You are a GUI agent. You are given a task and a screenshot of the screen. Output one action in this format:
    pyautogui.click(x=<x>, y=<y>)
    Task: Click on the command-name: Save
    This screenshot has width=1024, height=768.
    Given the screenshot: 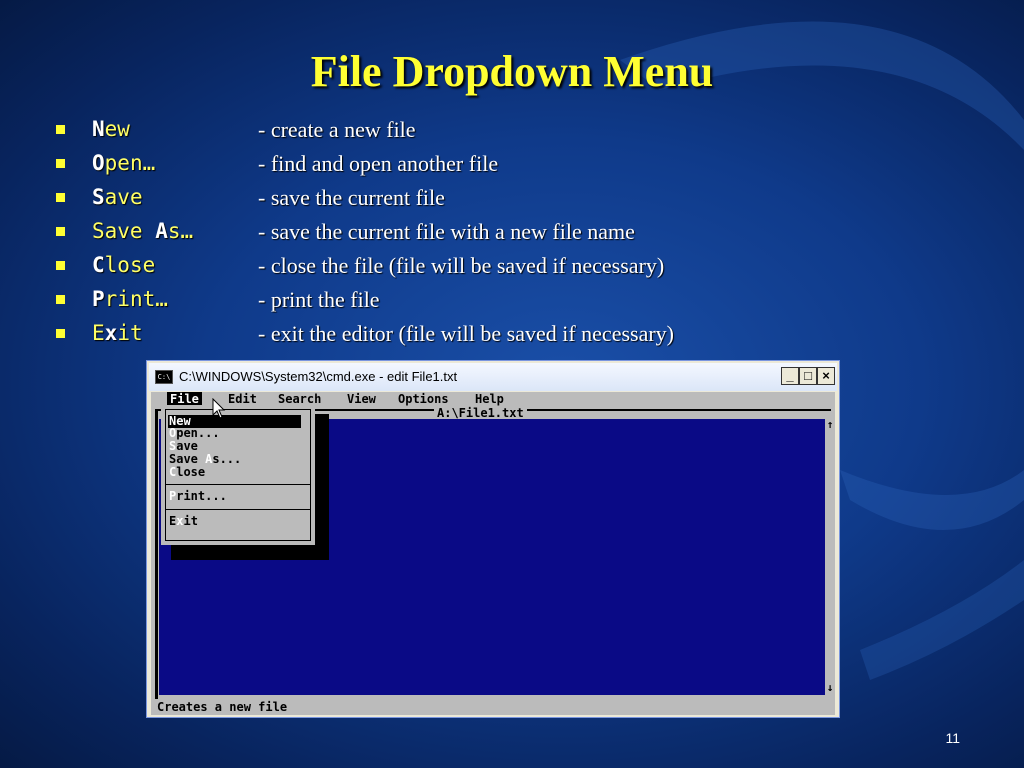 What is the action you would take?
    pyautogui.click(x=117, y=197)
    